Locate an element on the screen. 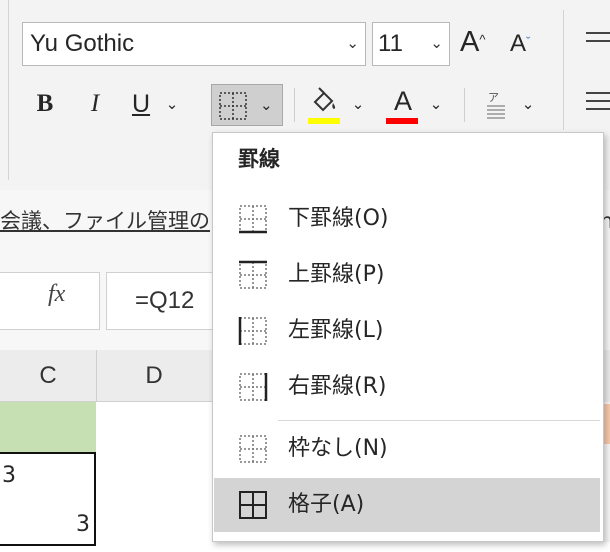  formula-bar: =Q12 is located at coordinates (161, 301).